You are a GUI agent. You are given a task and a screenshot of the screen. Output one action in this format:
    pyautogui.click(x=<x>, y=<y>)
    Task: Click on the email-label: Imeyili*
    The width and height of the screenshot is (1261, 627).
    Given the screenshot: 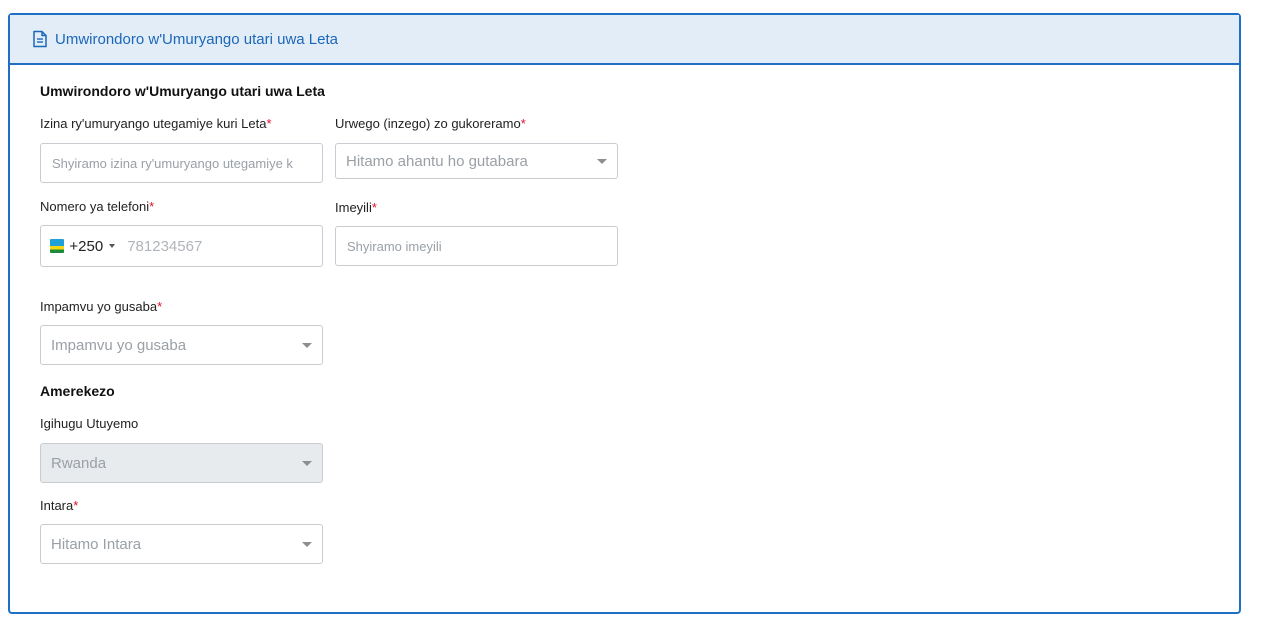 What is the action you would take?
    pyautogui.click(x=356, y=207)
    